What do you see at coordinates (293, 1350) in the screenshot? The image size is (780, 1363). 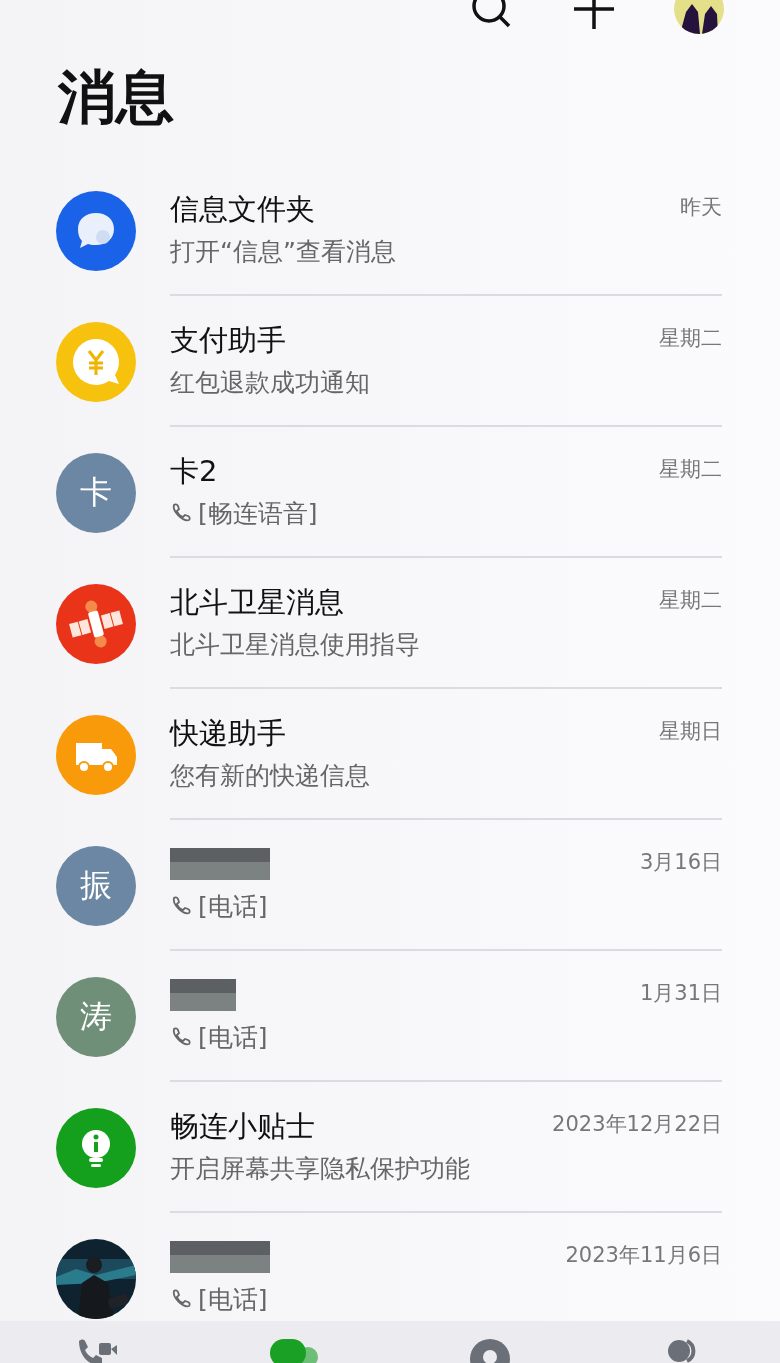 I see `messages-tab` at bounding box center [293, 1350].